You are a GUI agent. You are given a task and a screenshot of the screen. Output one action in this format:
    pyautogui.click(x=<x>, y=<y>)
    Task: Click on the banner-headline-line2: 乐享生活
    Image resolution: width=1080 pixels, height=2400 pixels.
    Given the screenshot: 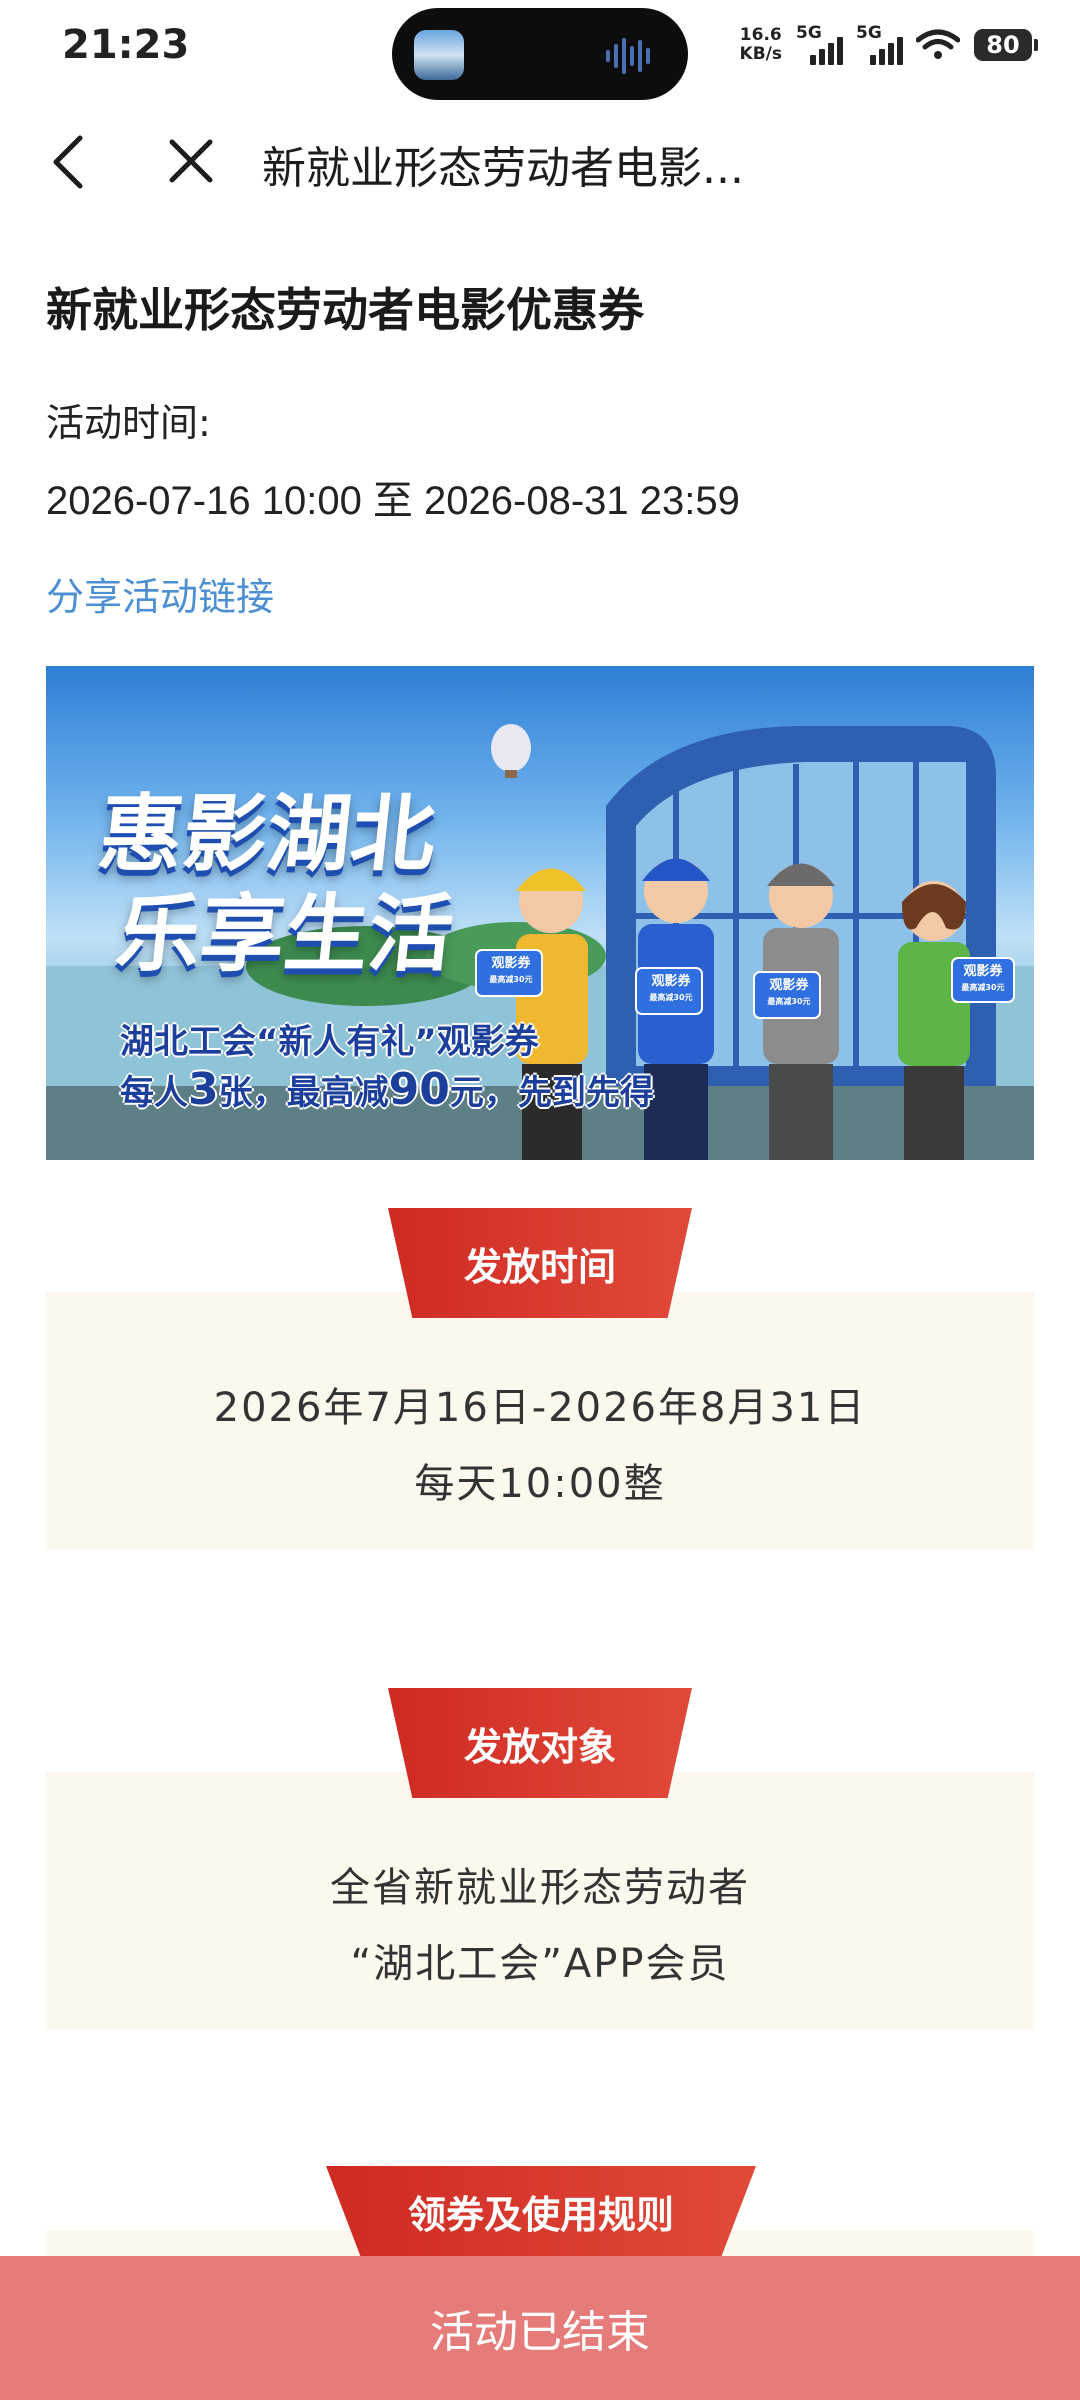 What is the action you would take?
    pyautogui.click(x=284, y=934)
    